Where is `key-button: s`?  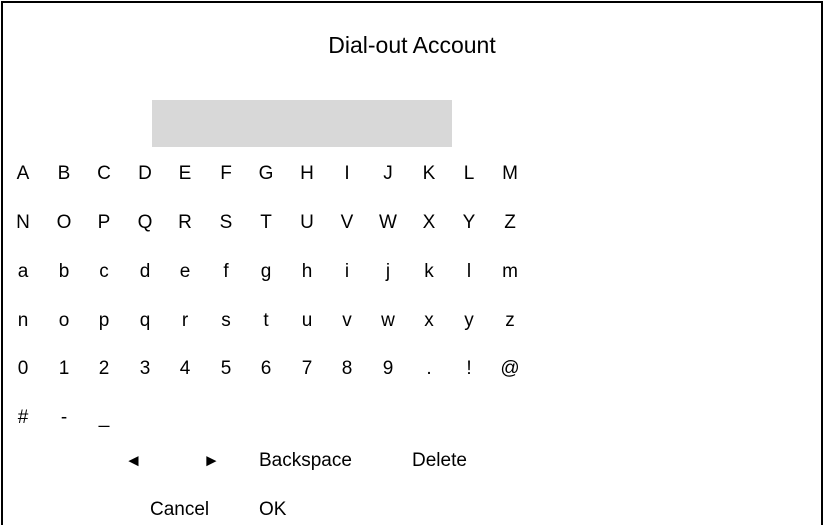
key-button: s is located at coordinates (226, 321).